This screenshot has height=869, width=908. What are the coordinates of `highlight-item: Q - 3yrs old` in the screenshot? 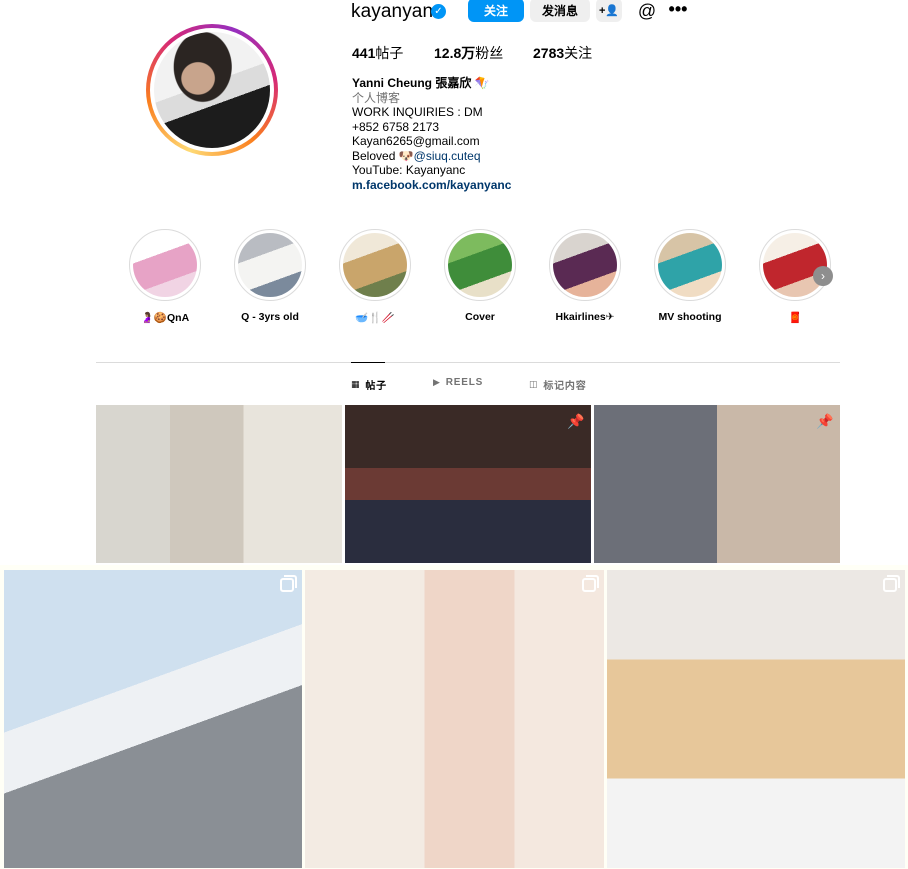 It's located at (270, 276).